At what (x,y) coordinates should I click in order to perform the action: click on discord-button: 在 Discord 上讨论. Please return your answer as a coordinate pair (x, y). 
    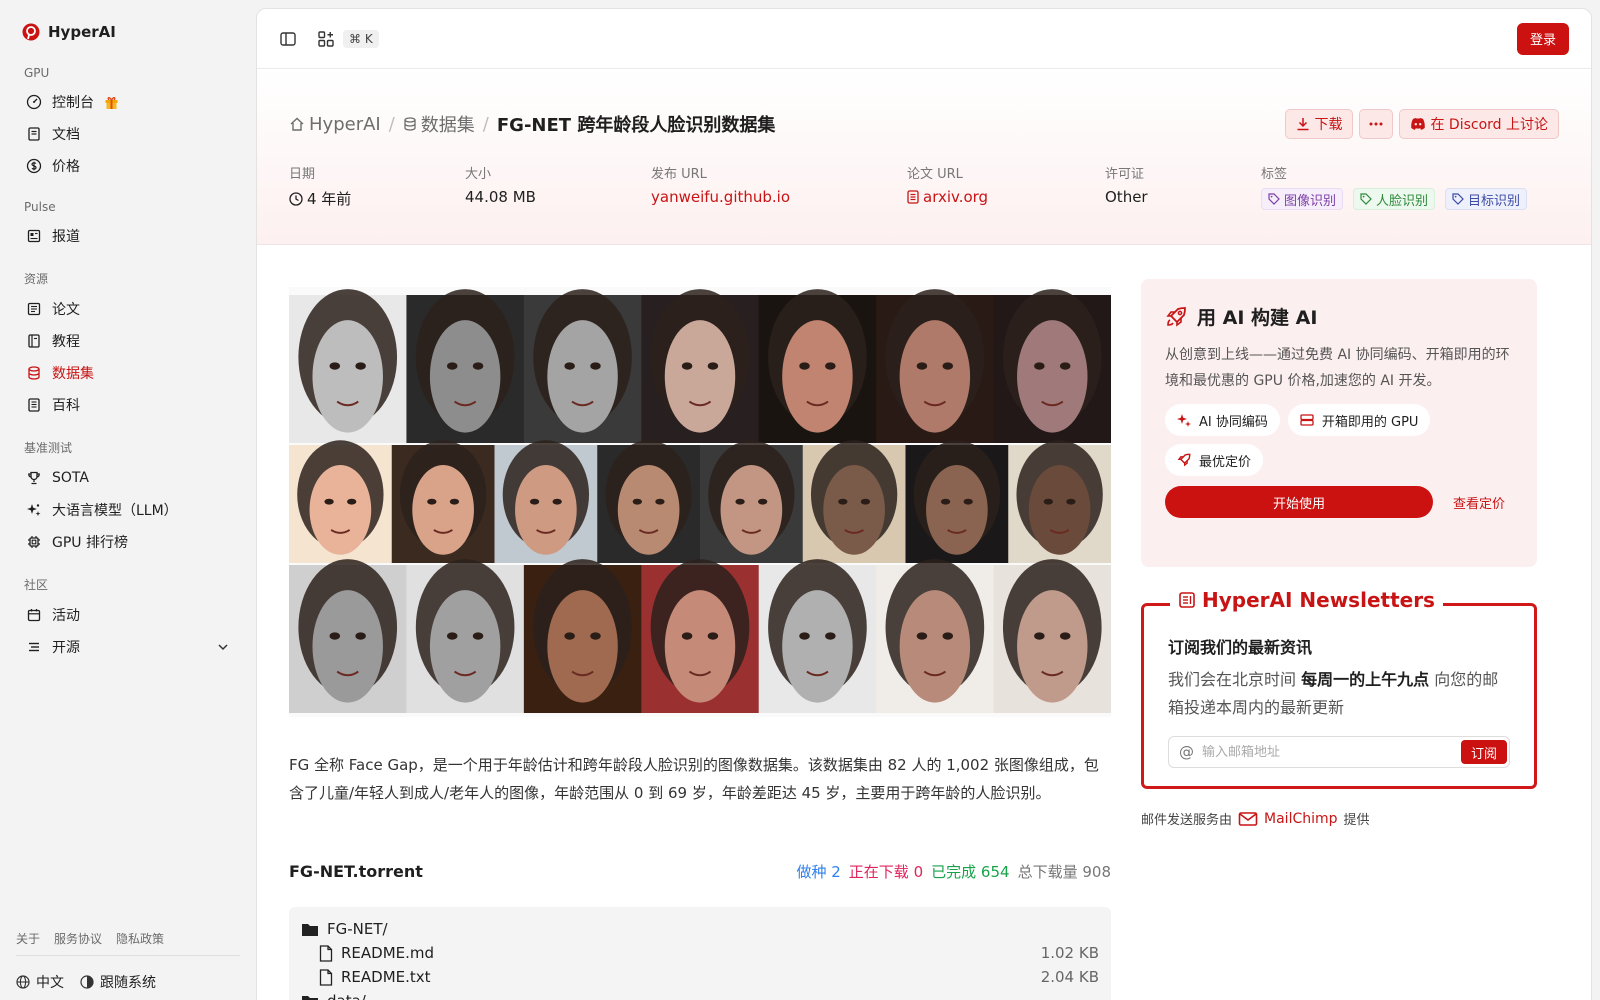
    Looking at the image, I should click on (1479, 124).